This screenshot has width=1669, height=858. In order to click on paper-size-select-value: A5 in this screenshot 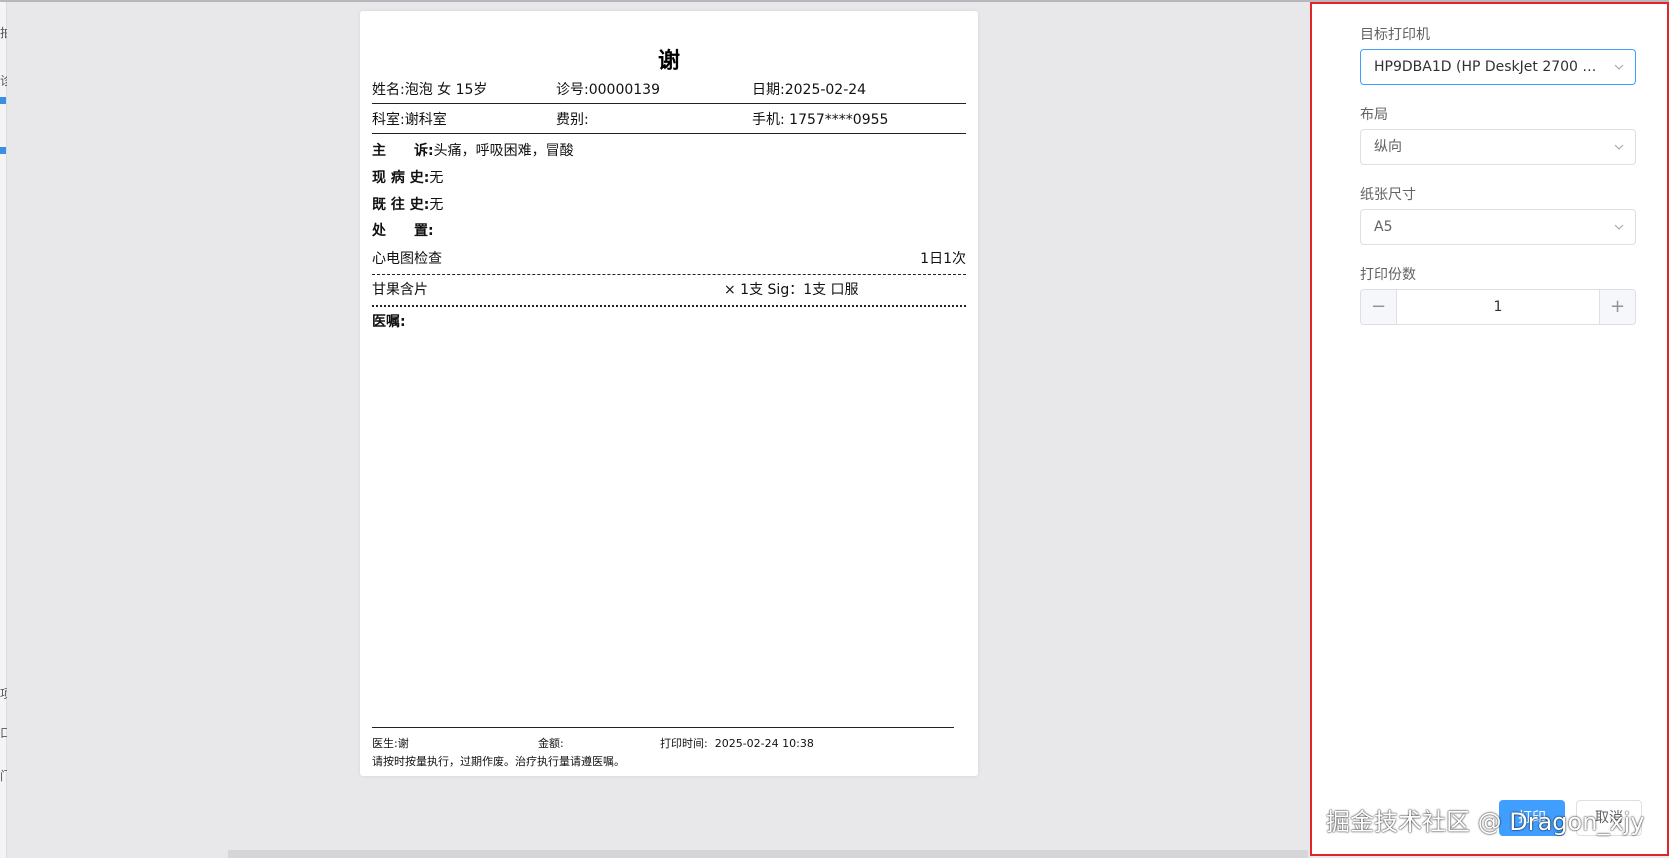, I will do `click(1383, 227)`.